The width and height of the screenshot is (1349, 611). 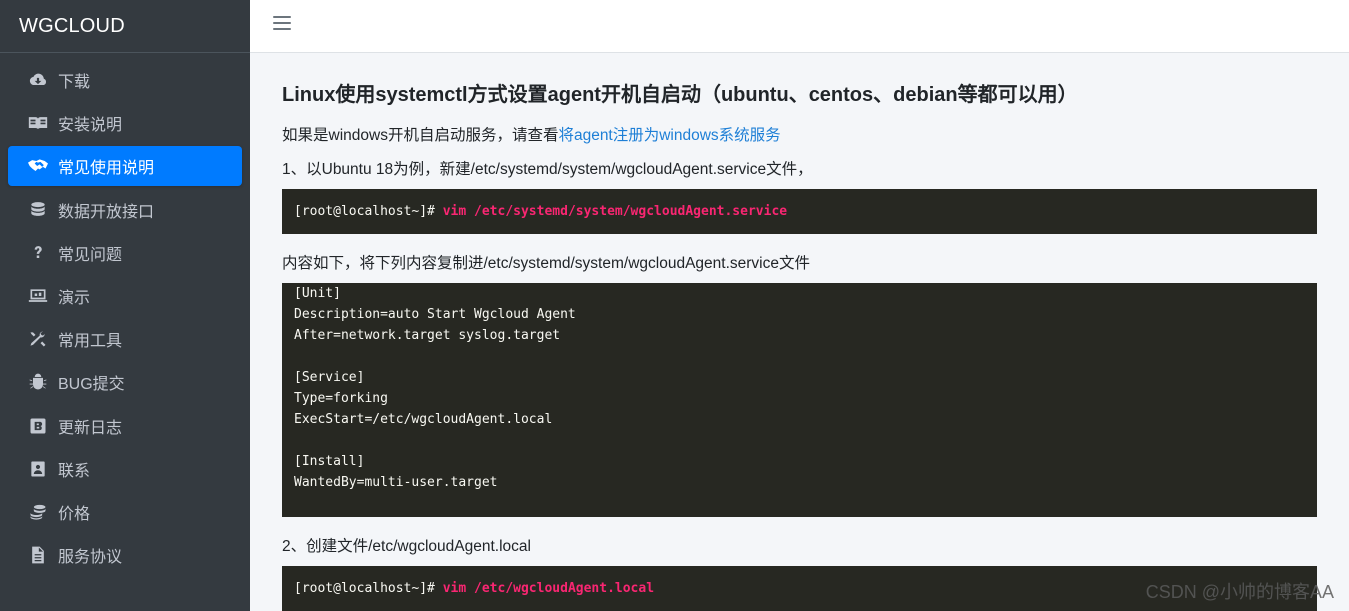 I want to click on sidebar-item-bug-report: BUG提交, so click(x=125, y=382).